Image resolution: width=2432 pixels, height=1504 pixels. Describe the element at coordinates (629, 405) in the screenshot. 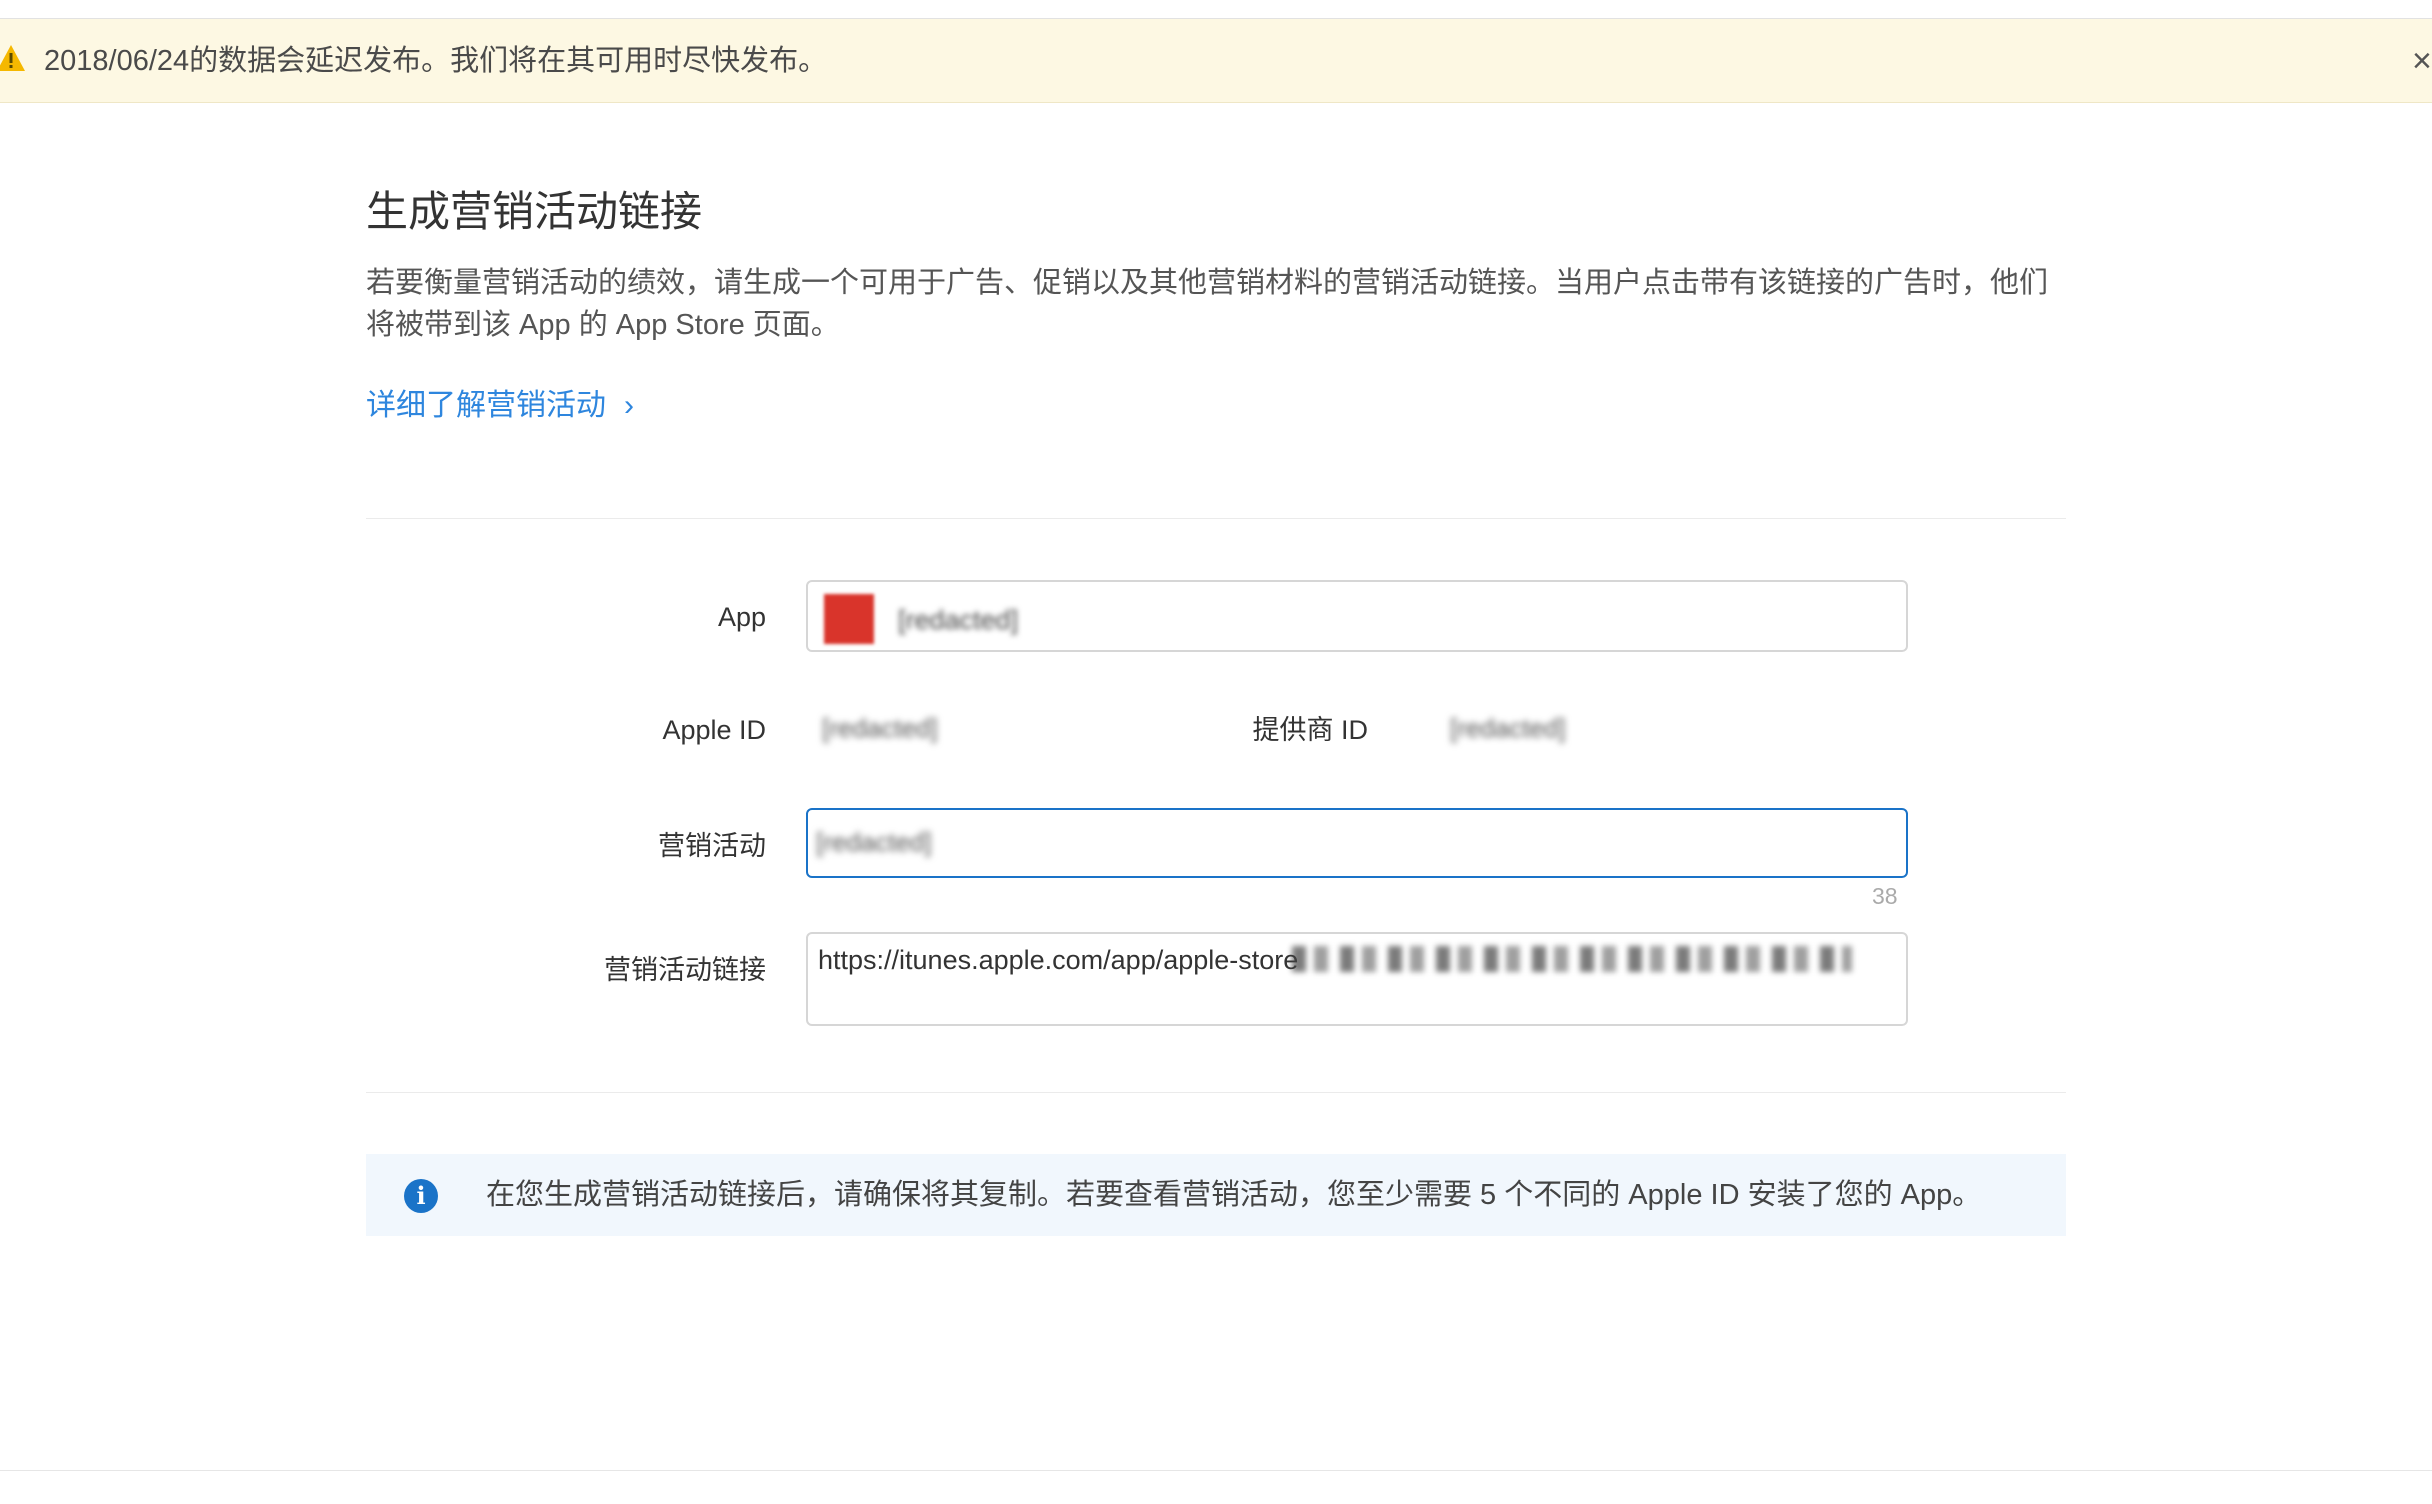

I see `chevron-right-icon: ›` at that location.